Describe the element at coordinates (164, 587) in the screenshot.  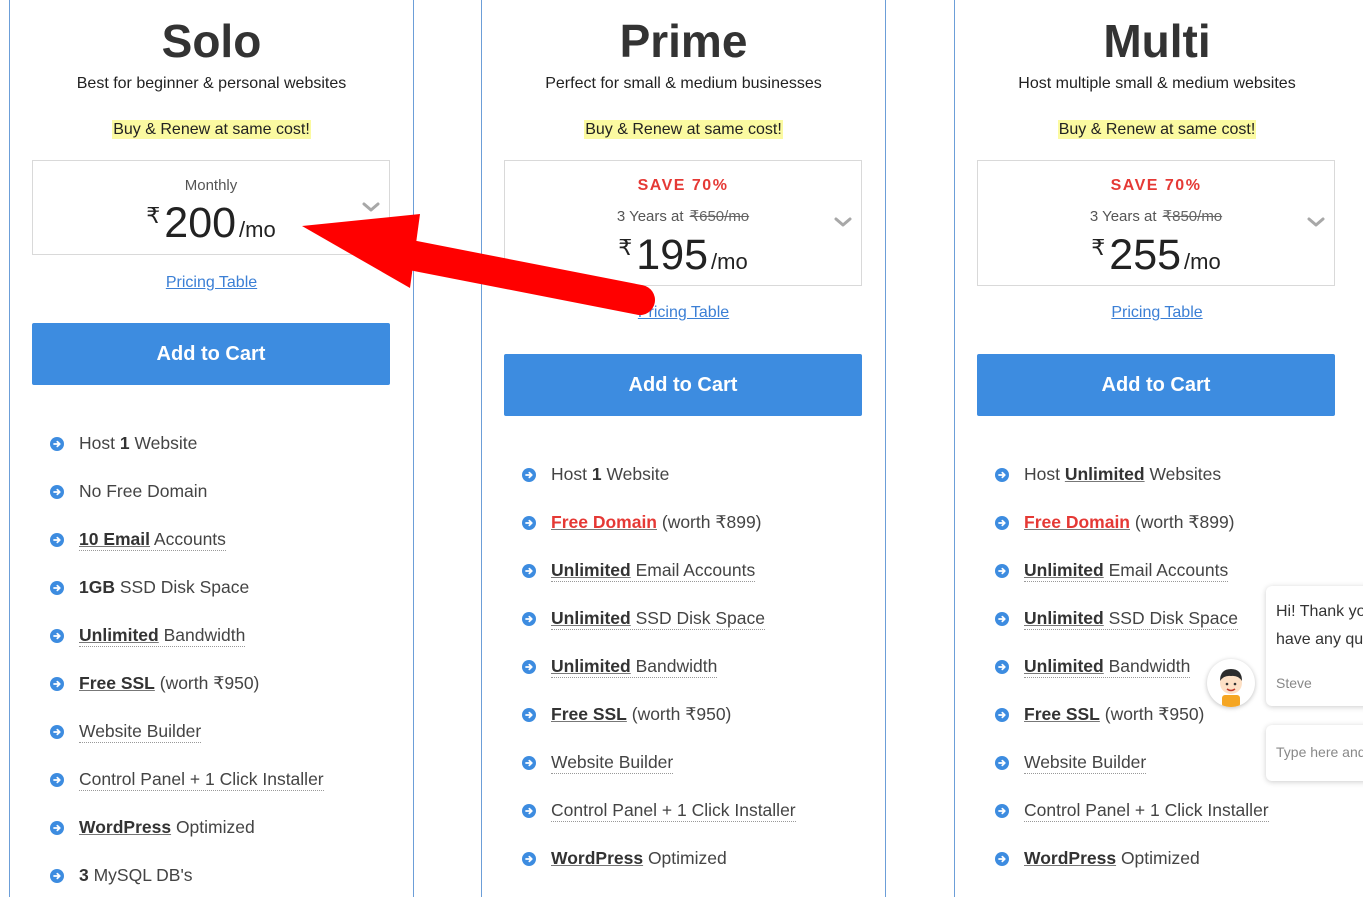
I see `feature-text: 1GB SSD Disk Space` at that location.